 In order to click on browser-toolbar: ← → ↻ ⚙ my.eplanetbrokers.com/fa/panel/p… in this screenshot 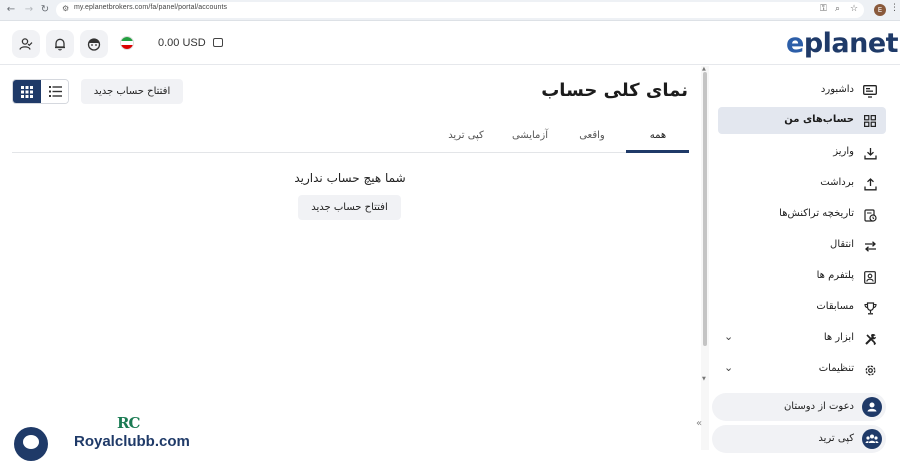, I will do `click(450, 10)`.